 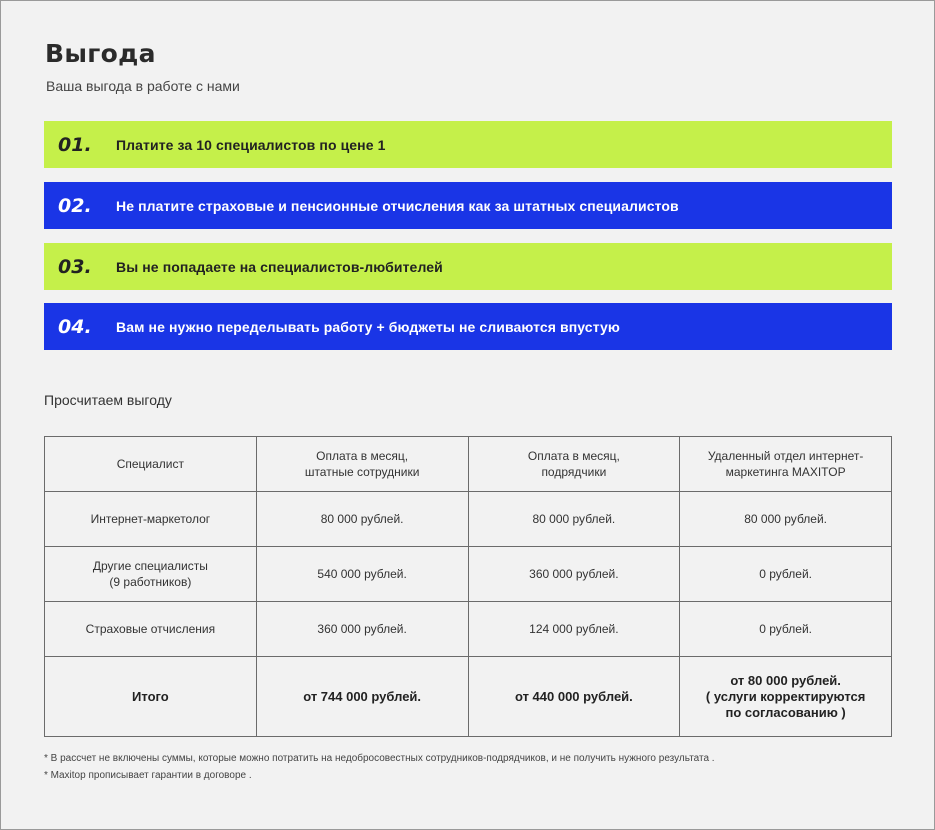 What do you see at coordinates (150, 464) in the screenshot?
I see `header-specialist: Специалист` at bounding box center [150, 464].